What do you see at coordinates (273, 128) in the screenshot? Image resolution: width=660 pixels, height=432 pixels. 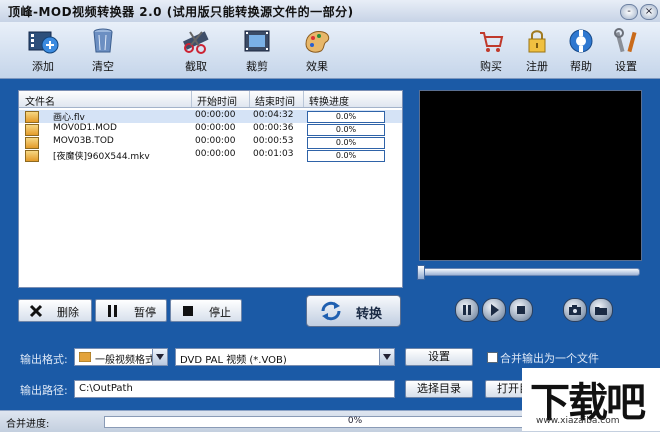 I see `end-time: 00:00:36` at bounding box center [273, 128].